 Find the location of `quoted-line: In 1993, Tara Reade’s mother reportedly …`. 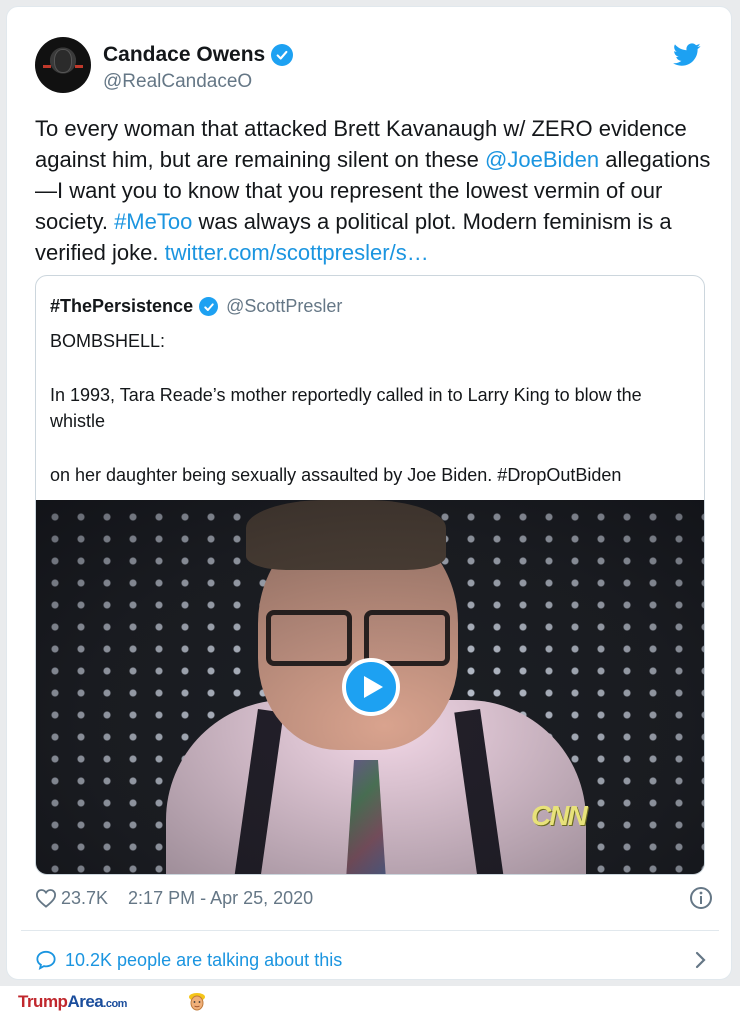

quoted-line: In 1993, Tara Reade’s mother reportedly … is located at coordinates (346, 408).